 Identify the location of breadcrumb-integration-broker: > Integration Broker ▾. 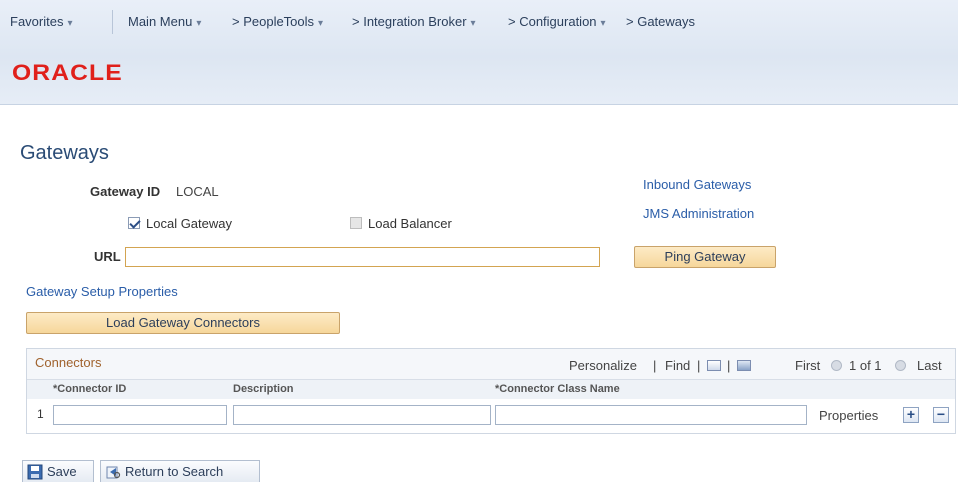
(414, 21).